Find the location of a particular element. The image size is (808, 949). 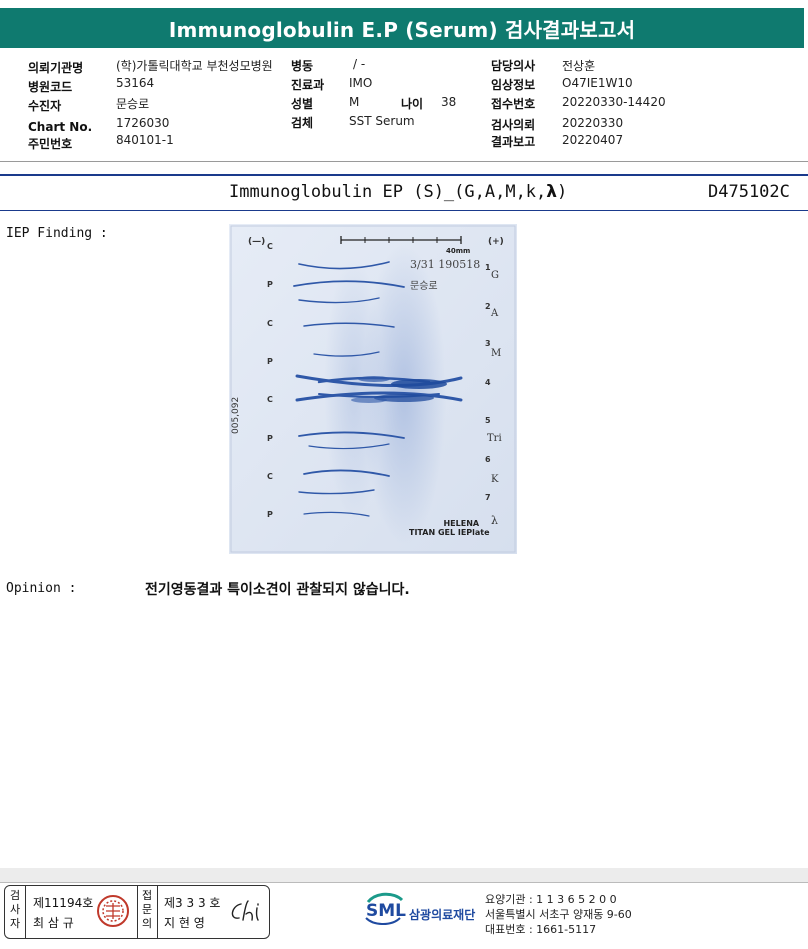

anode-label: (+) is located at coordinates (496, 242).